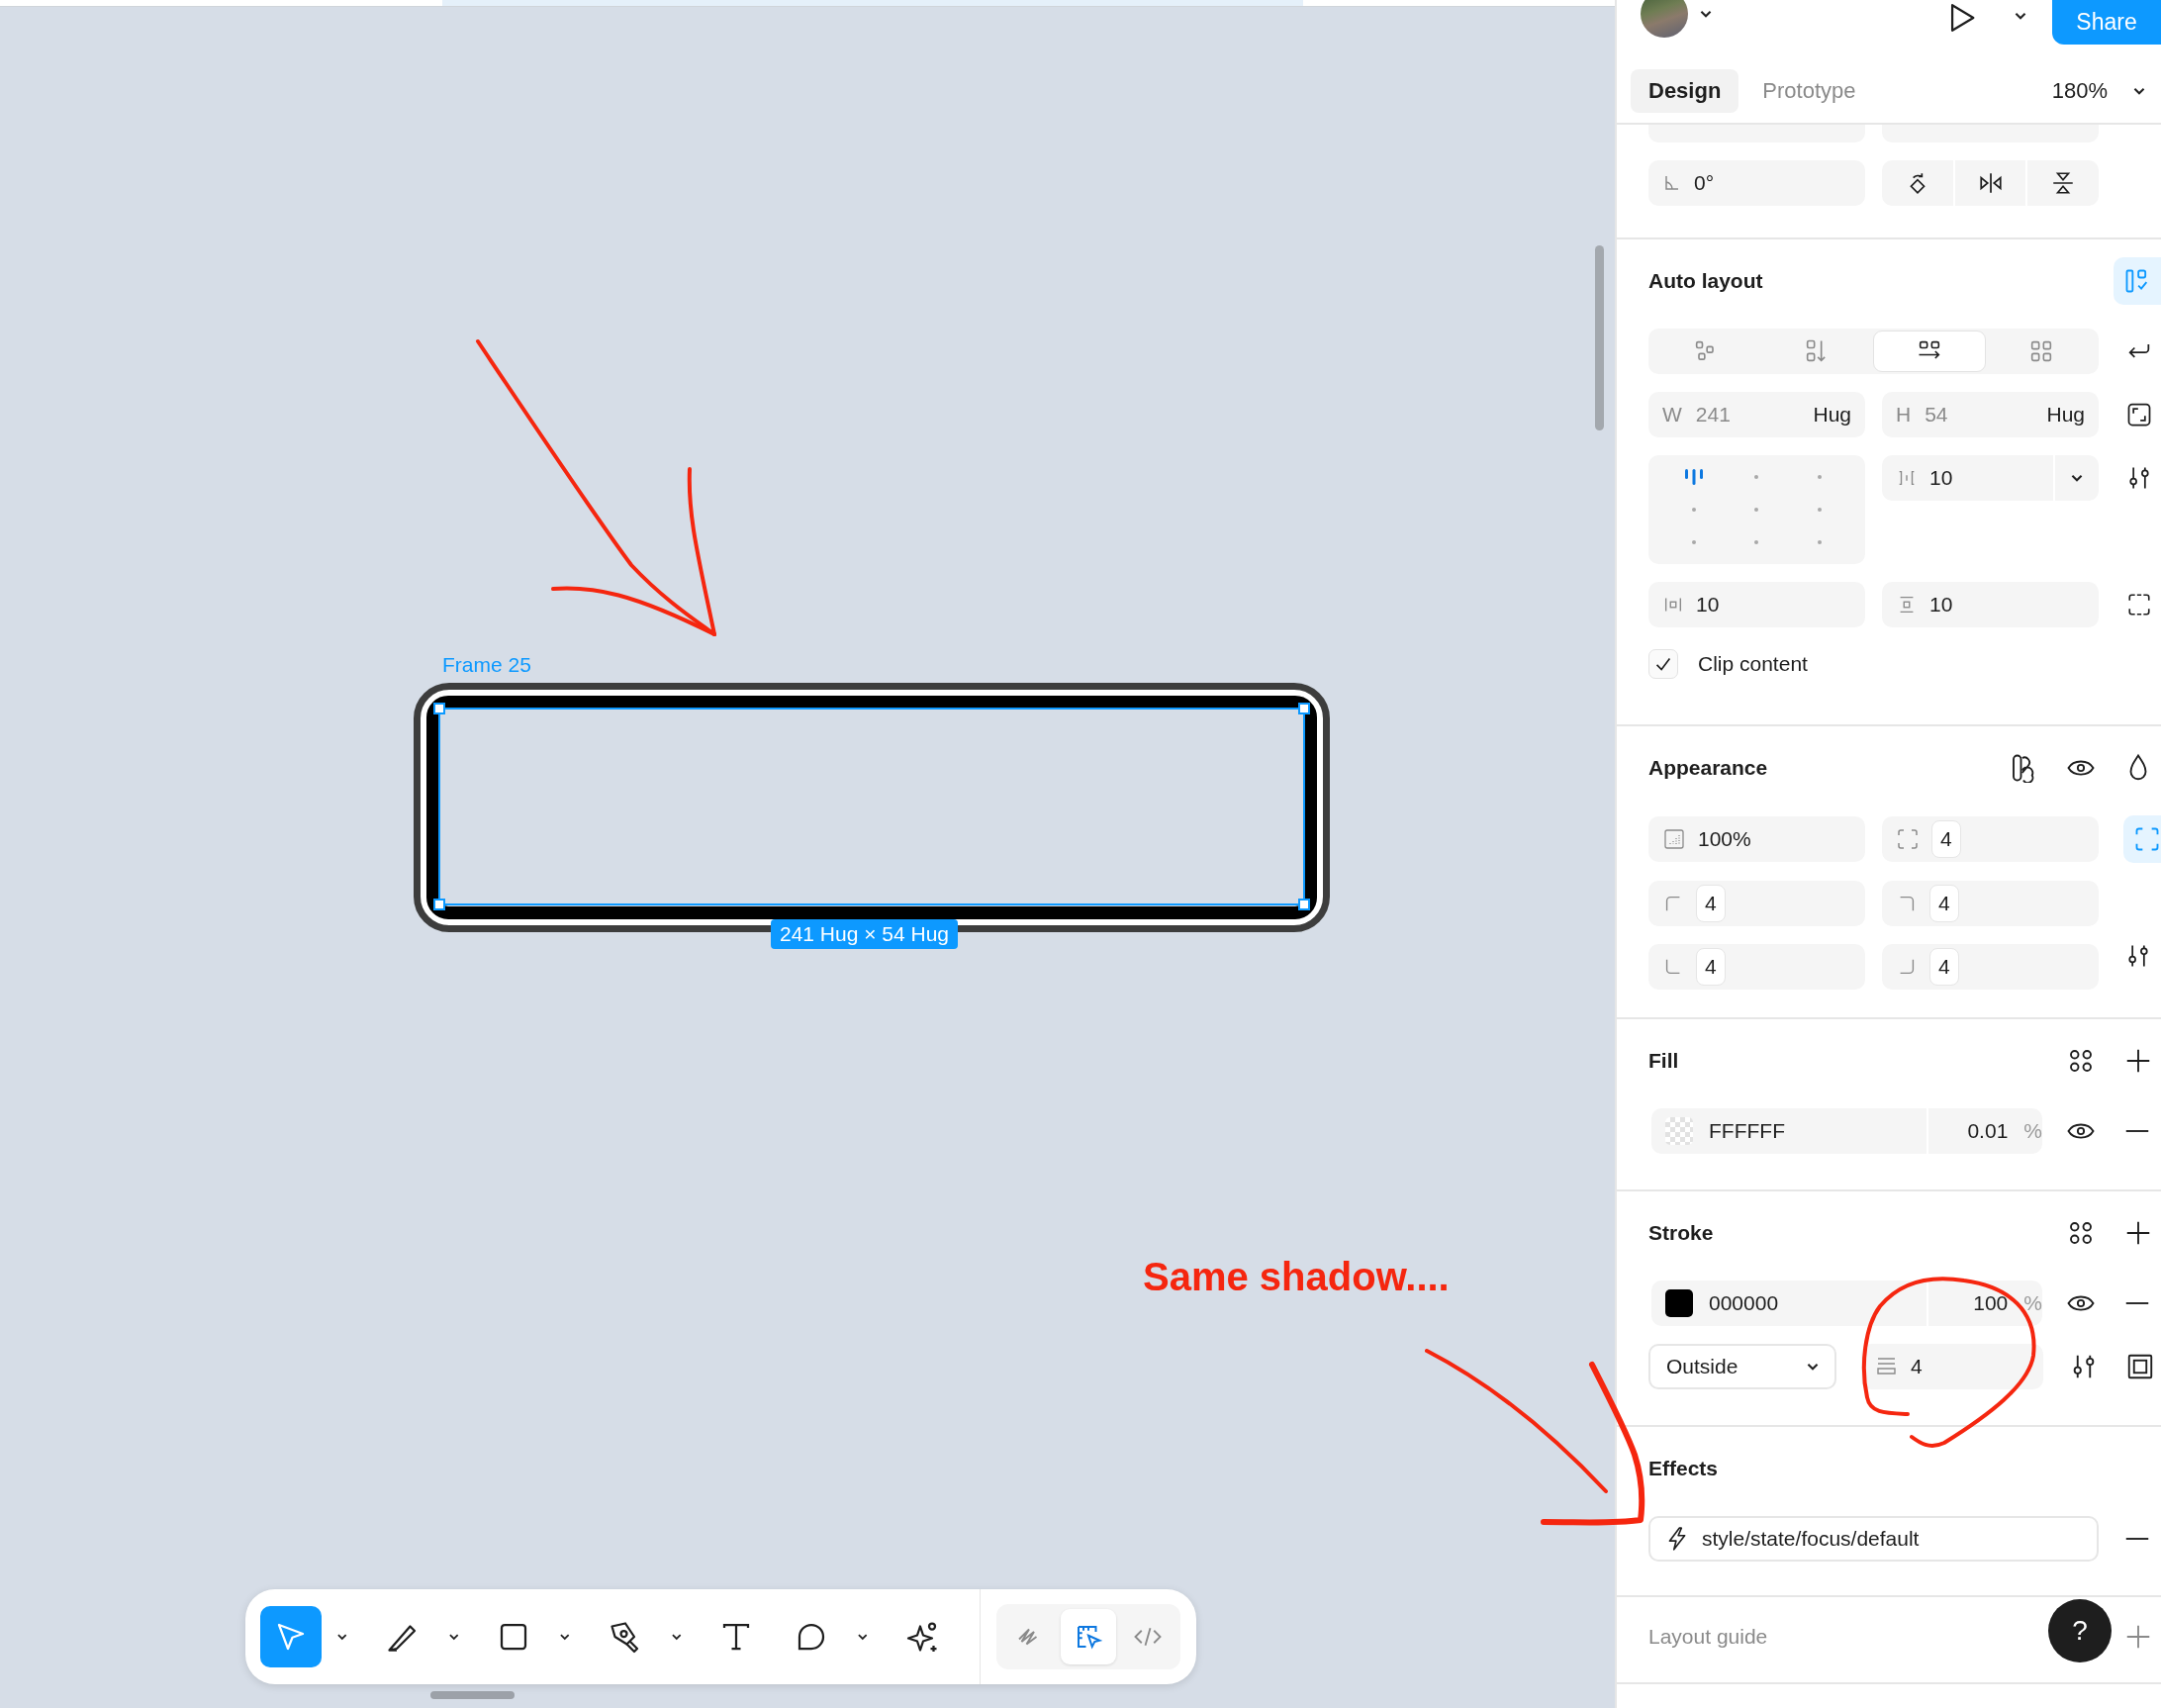 The width and height of the screenshot is (2161, 1708). I want to click on auto-layout-button, so click(2137, 281).